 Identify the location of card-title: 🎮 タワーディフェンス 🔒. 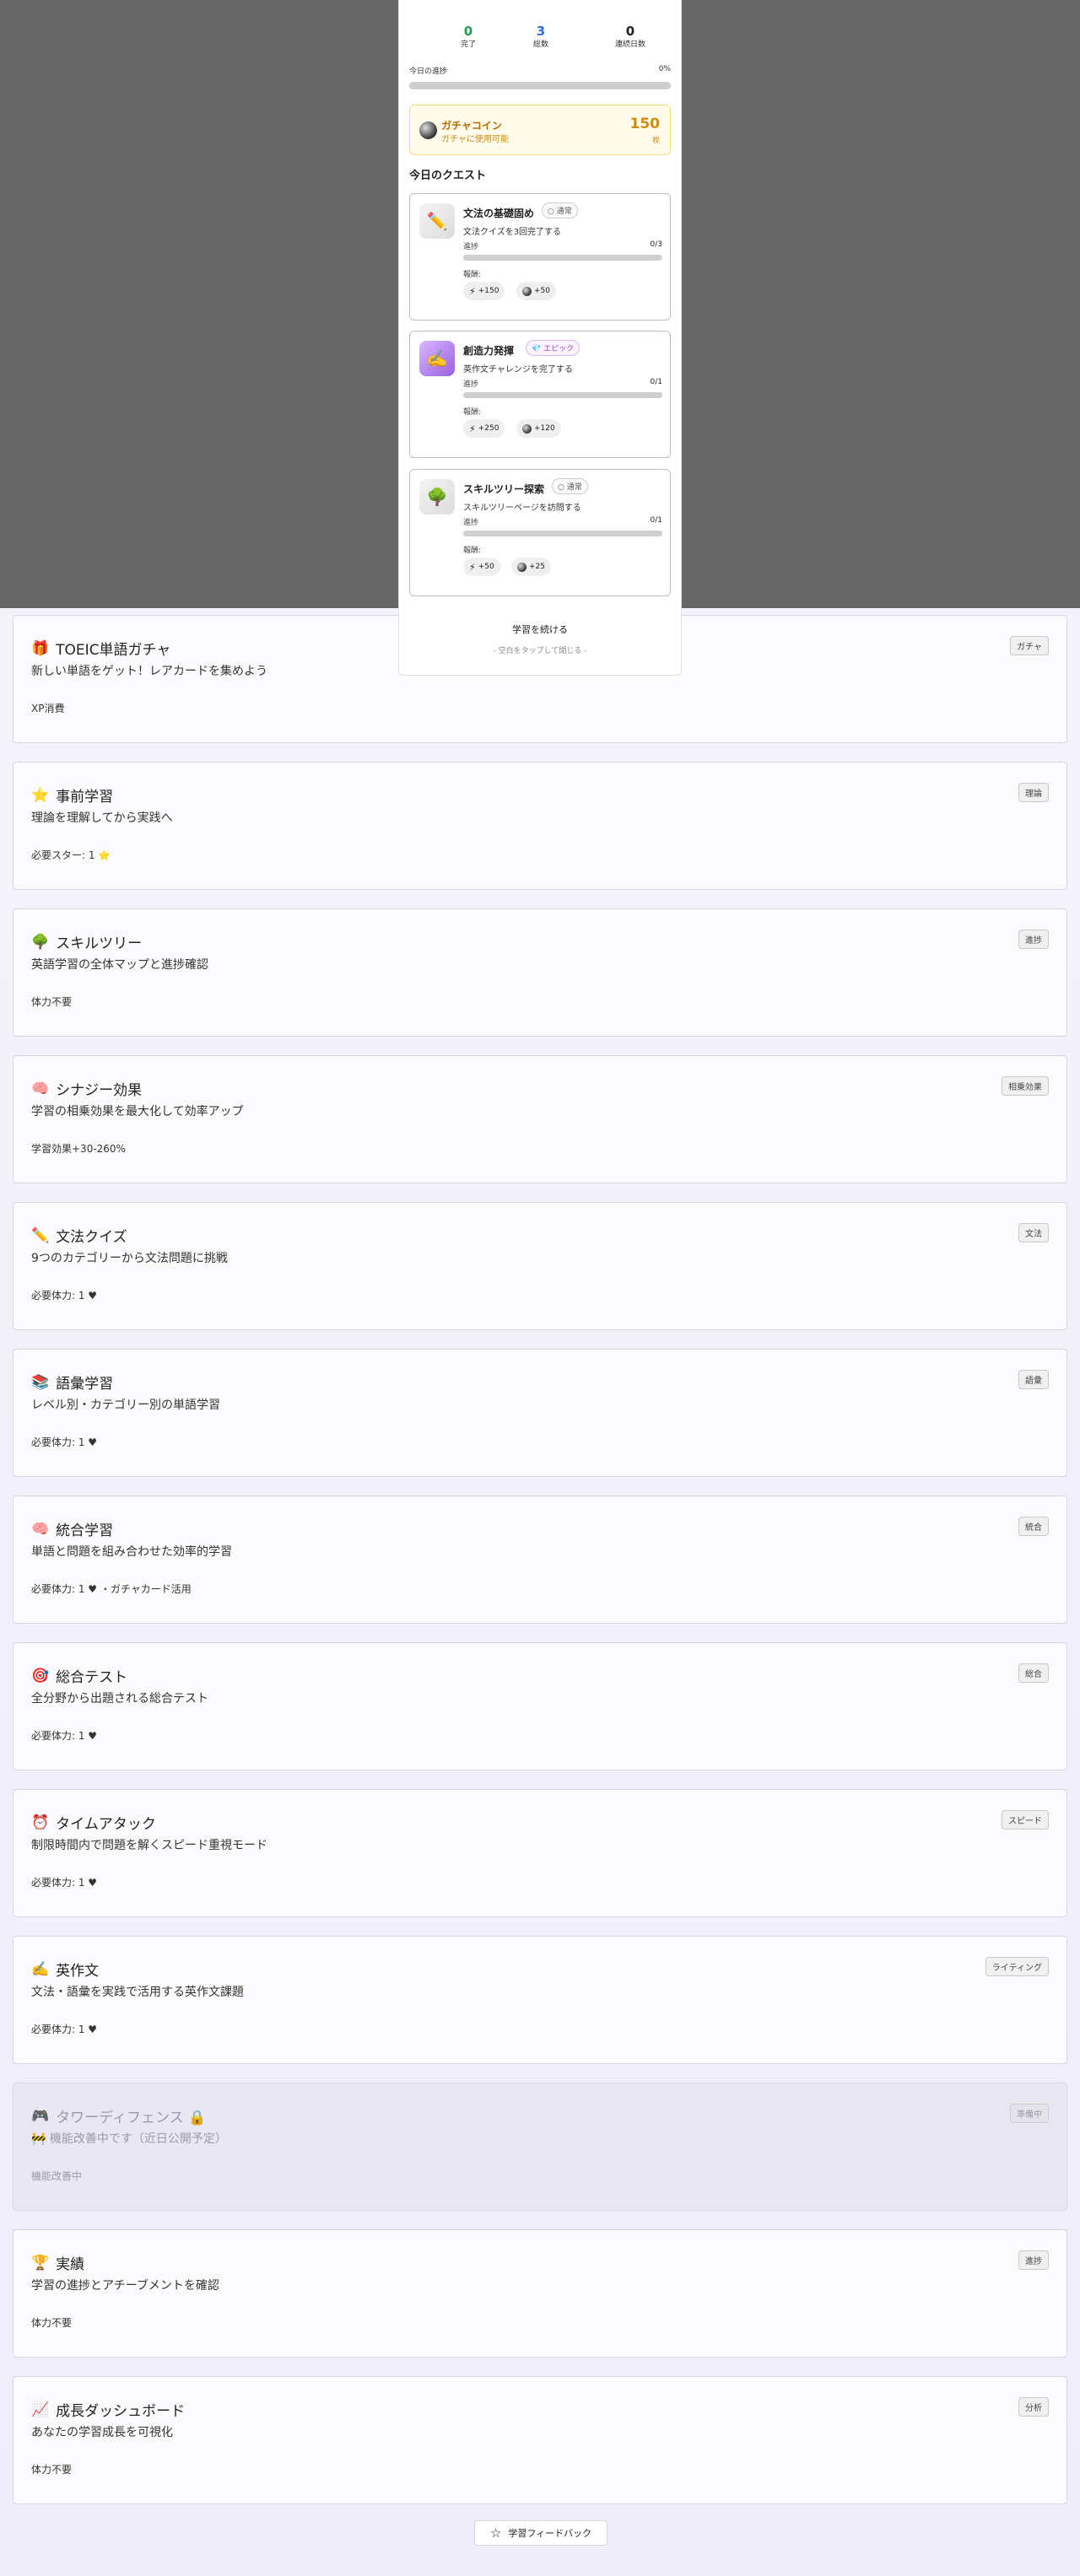
(119, 2117).